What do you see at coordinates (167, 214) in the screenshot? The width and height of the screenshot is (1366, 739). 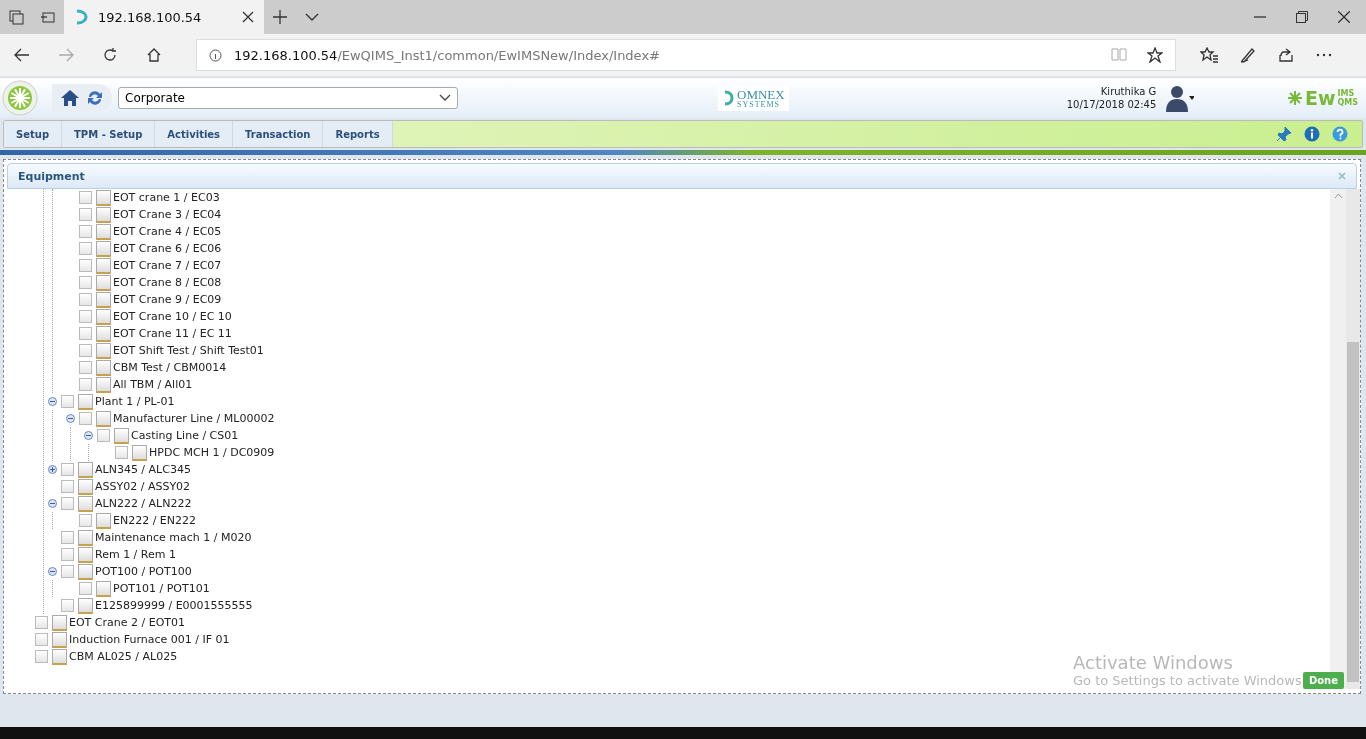 I see `tree-item: EOT Crane 3 / EC04` at bounding box center [167, 214].